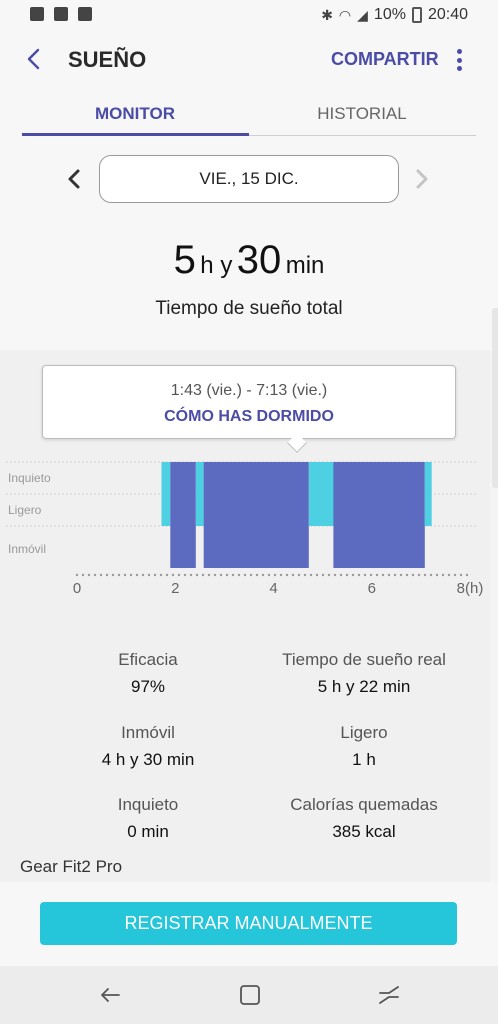 The height and width of the screenshot is (1024, 498). Describe the element at coordinates (364, 759) in the screenshot. I see `stat-value: 1 h` at that location.